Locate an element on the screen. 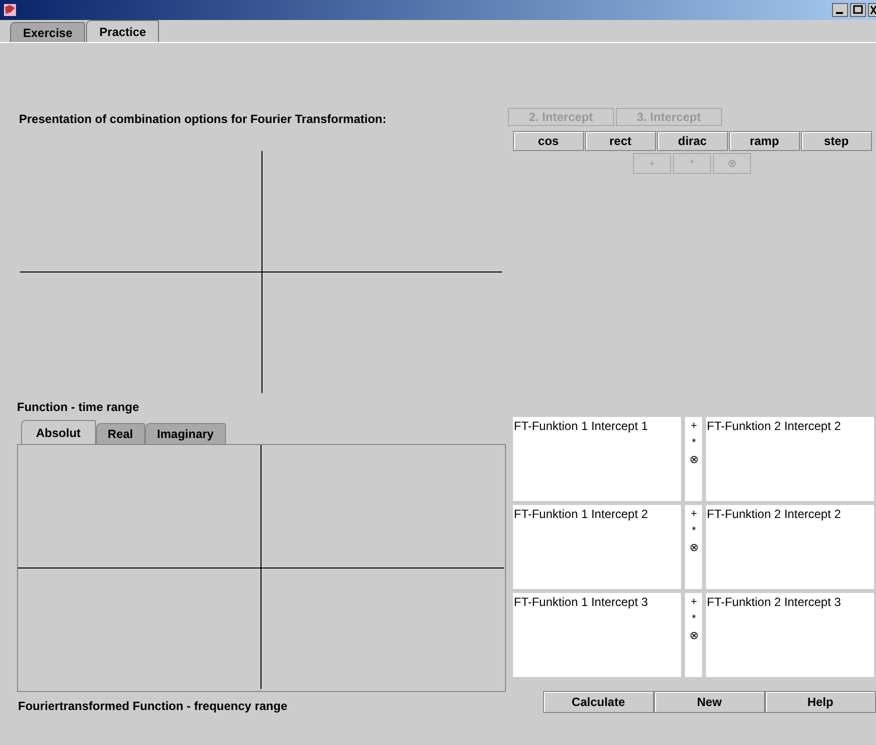 The width and height of the screenshot is (876, 745). function-cell: FT-Funktion 1 Intercept 1 is located at coordinates (596, 459).